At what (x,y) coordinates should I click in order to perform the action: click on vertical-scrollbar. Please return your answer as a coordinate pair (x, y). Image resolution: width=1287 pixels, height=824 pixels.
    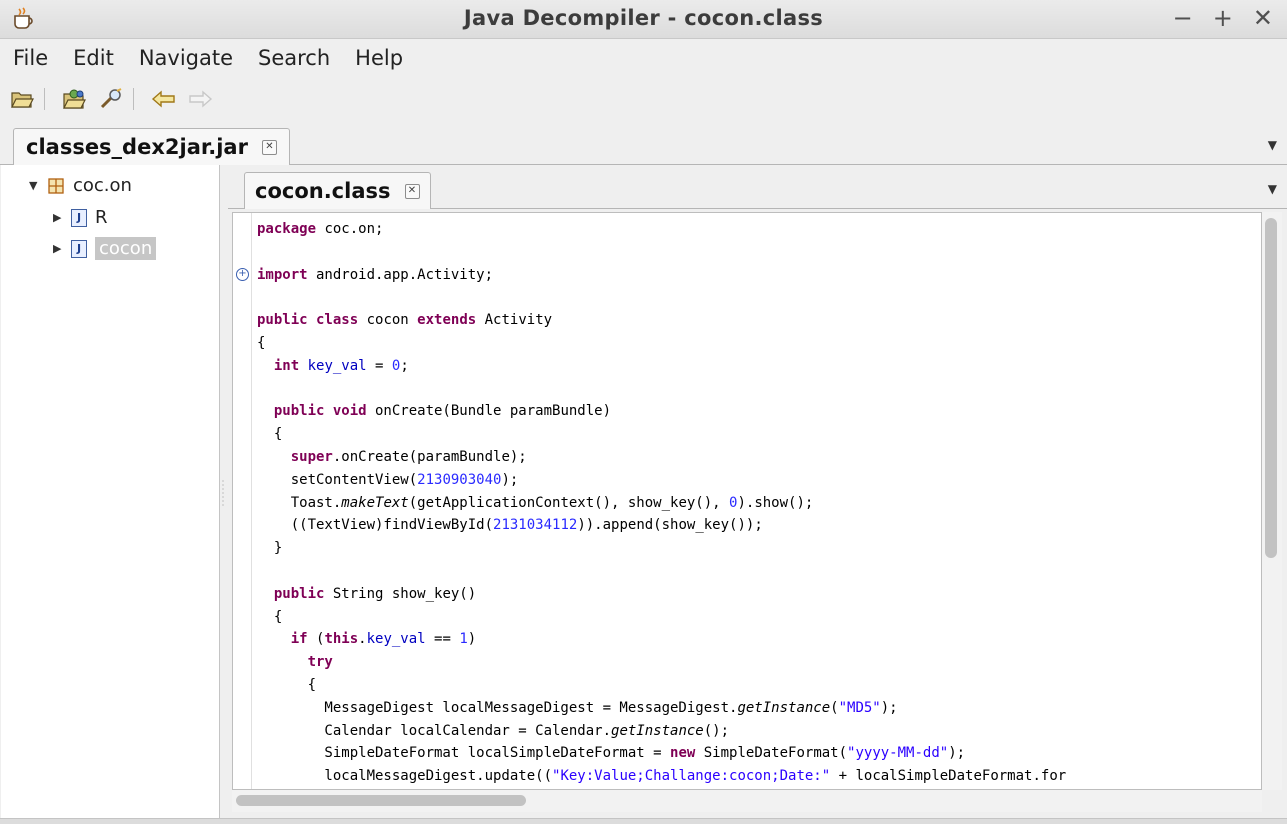
    Looking at the image, I should click on (1272, 501).